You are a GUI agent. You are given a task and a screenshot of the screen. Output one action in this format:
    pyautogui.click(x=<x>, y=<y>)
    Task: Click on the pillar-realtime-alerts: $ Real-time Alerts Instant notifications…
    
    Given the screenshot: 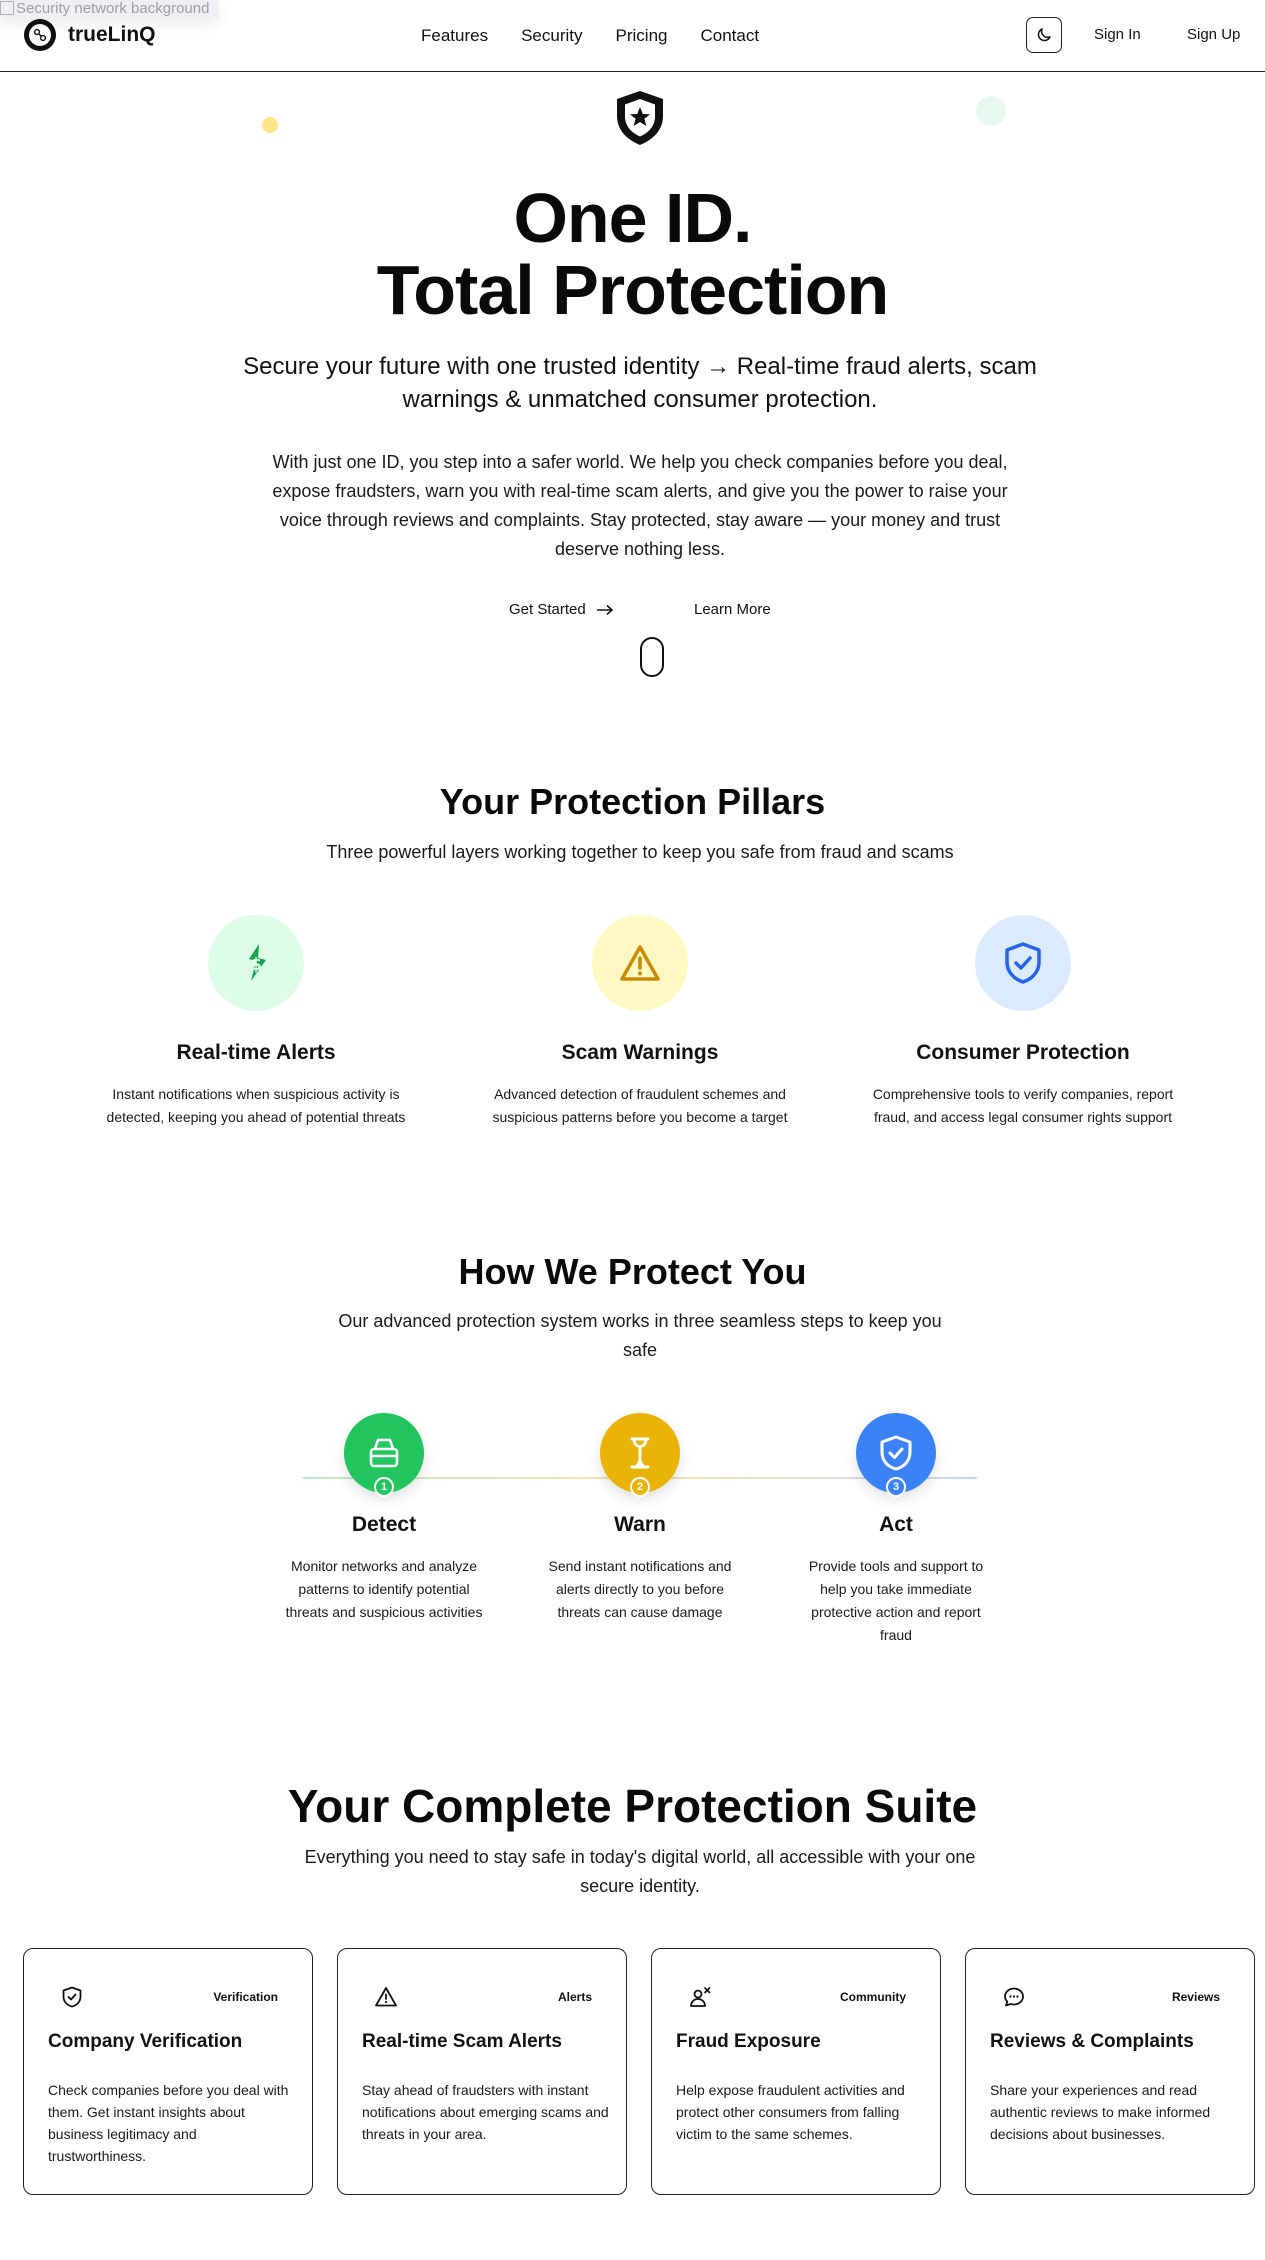 What is the action you would take?
    pyautogui.click(x=256, y=1022)
    